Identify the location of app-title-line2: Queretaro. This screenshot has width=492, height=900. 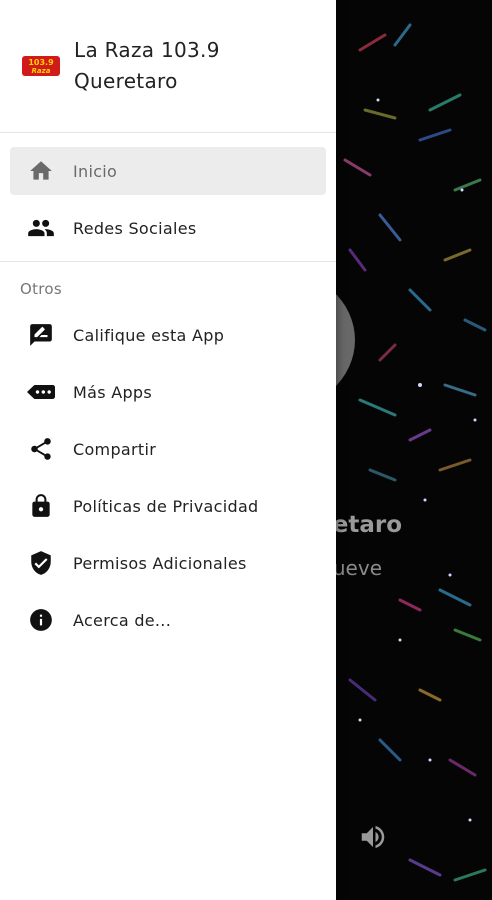
(126, 81).